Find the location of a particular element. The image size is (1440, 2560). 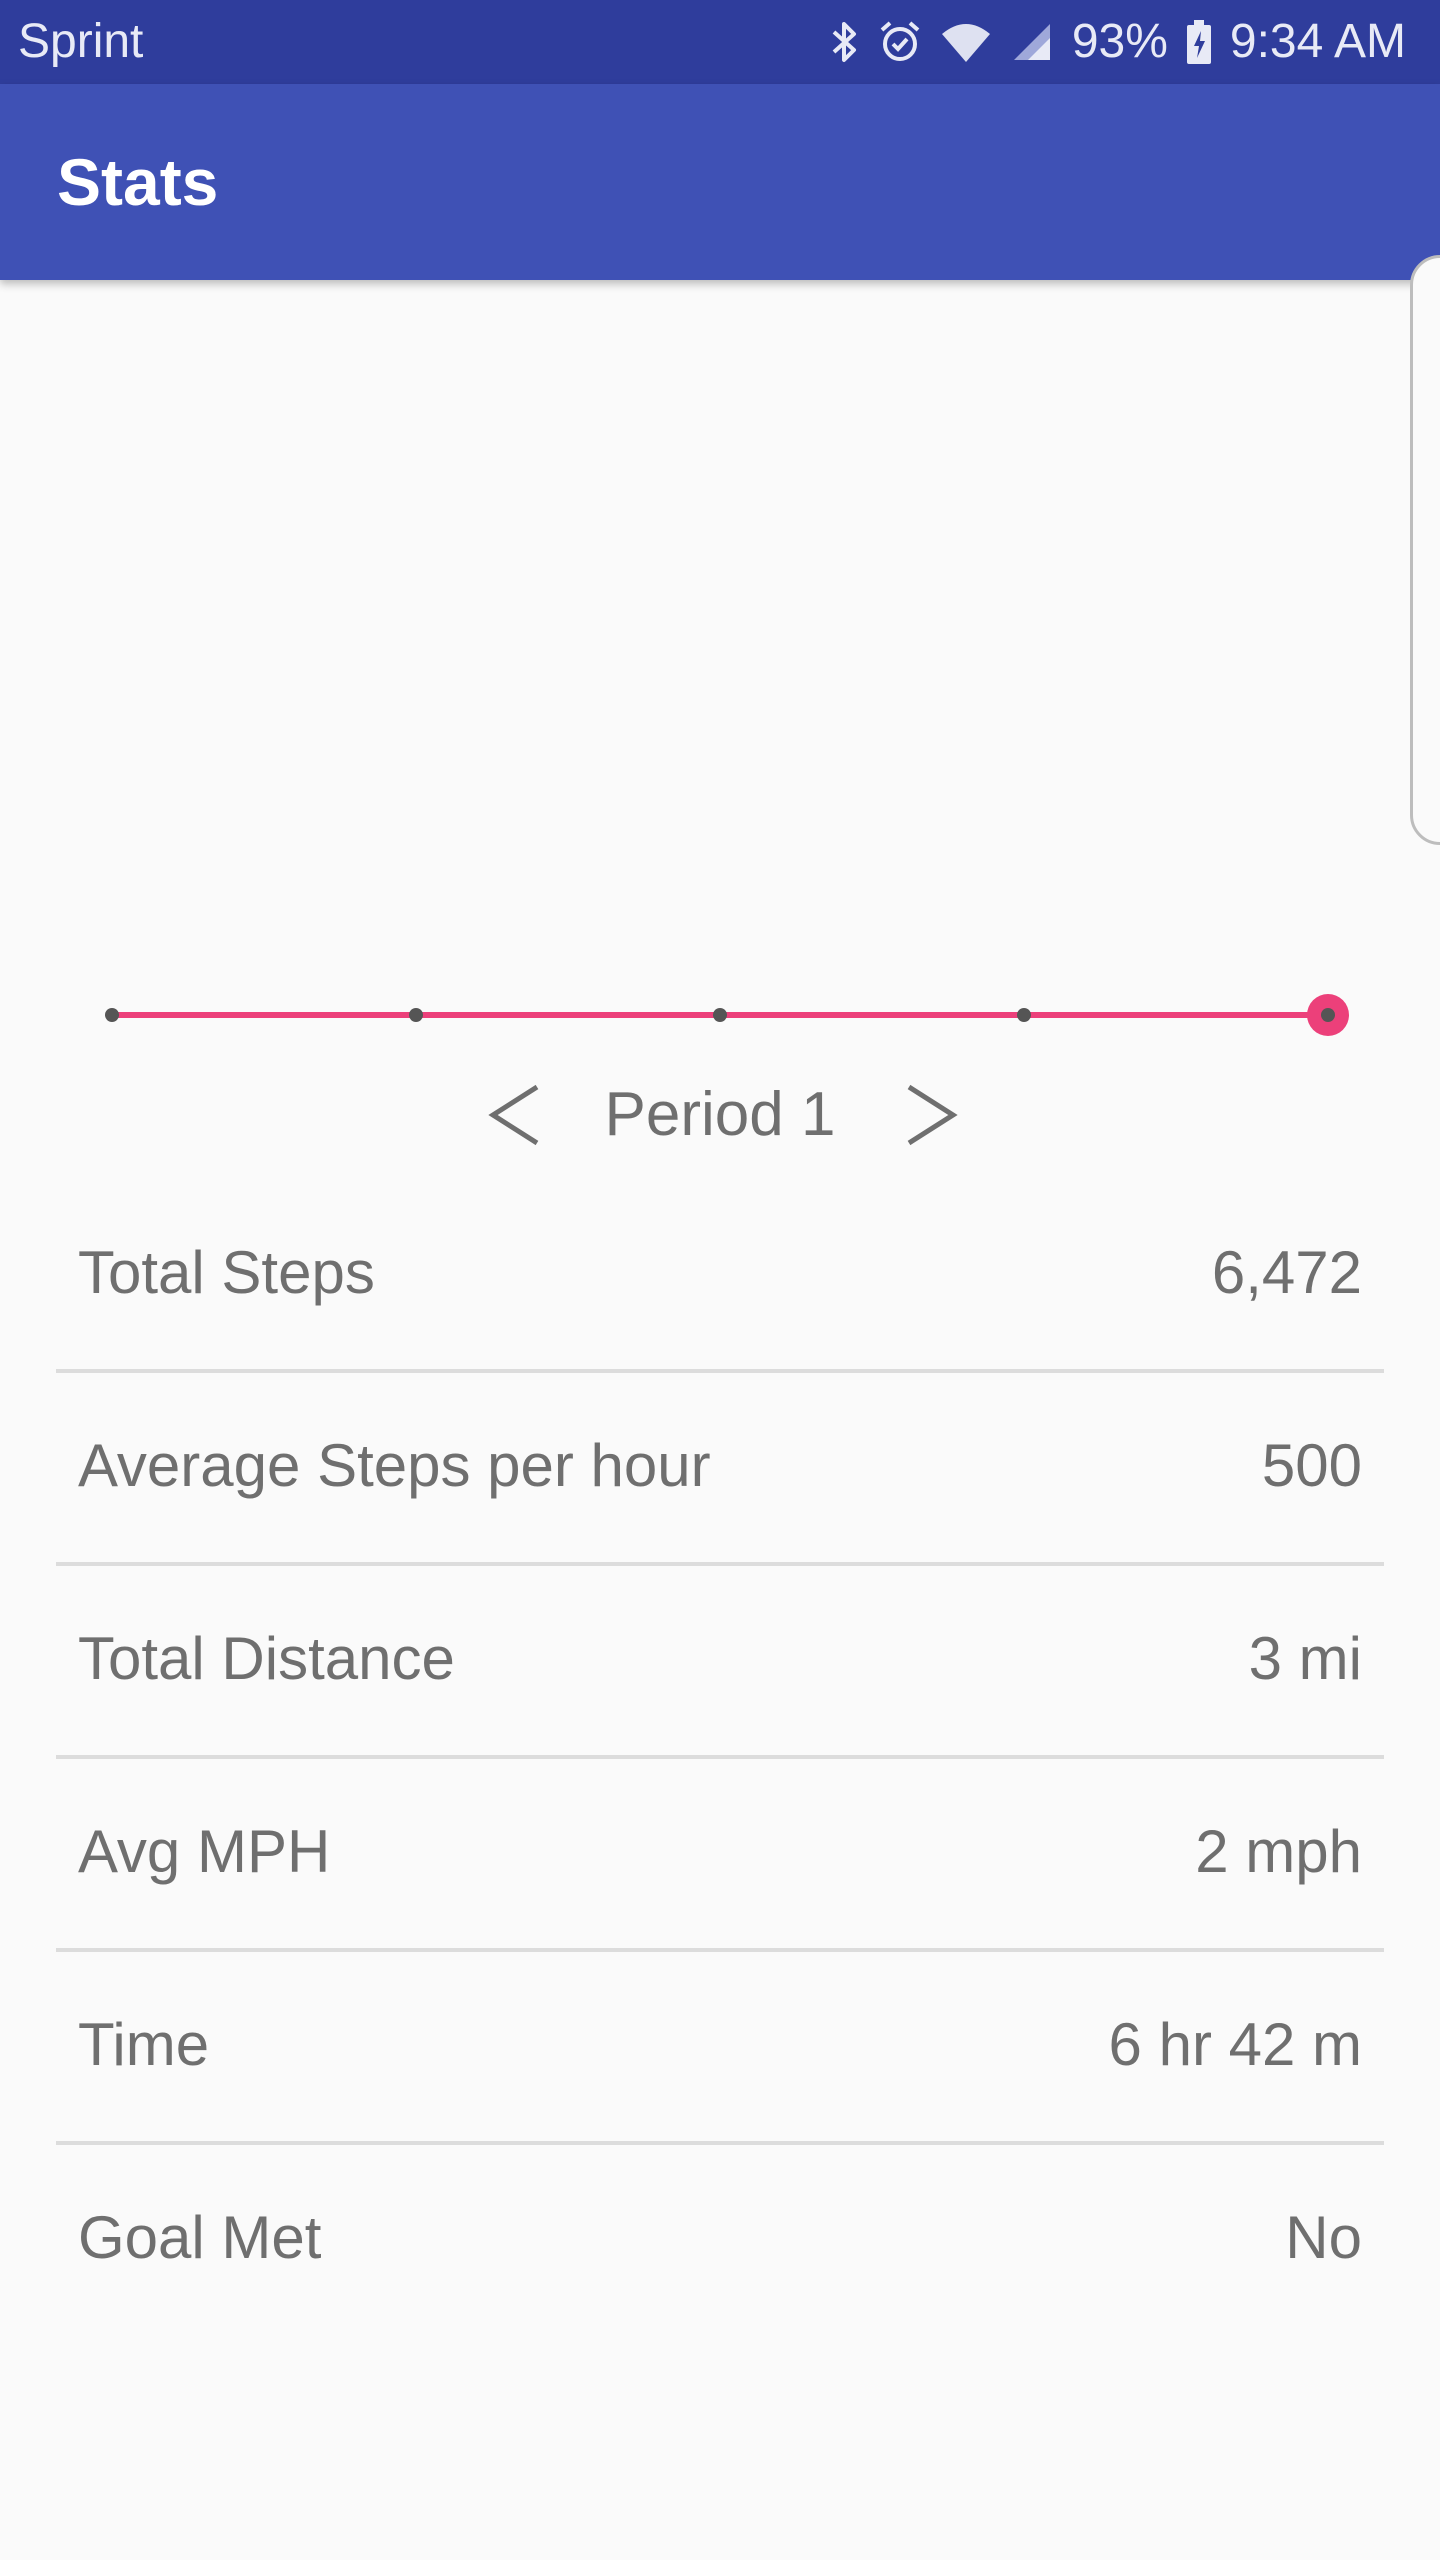

period-navigation: Period 1 is located at coordinates (720, 1115).